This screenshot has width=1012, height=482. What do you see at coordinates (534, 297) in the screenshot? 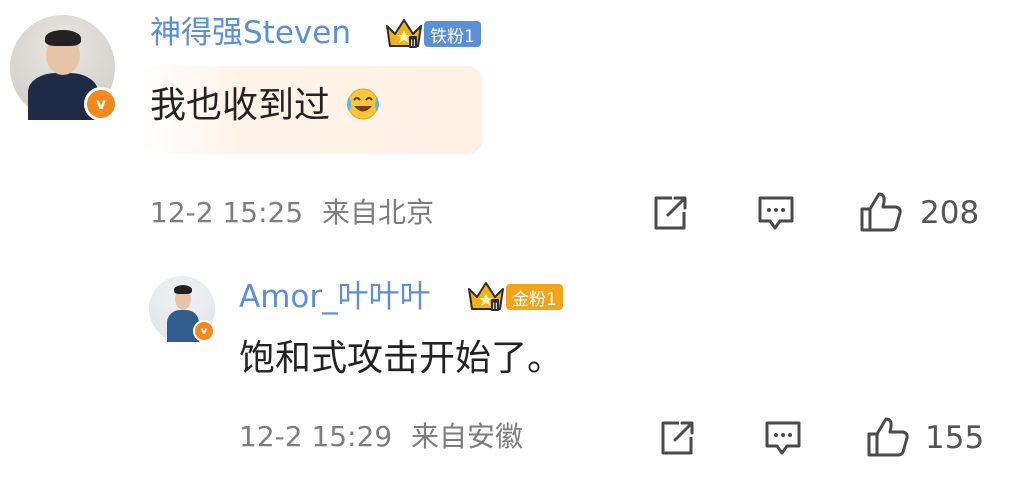
I see `fan-badge: 金粉1` at bounding box center [534, 297].